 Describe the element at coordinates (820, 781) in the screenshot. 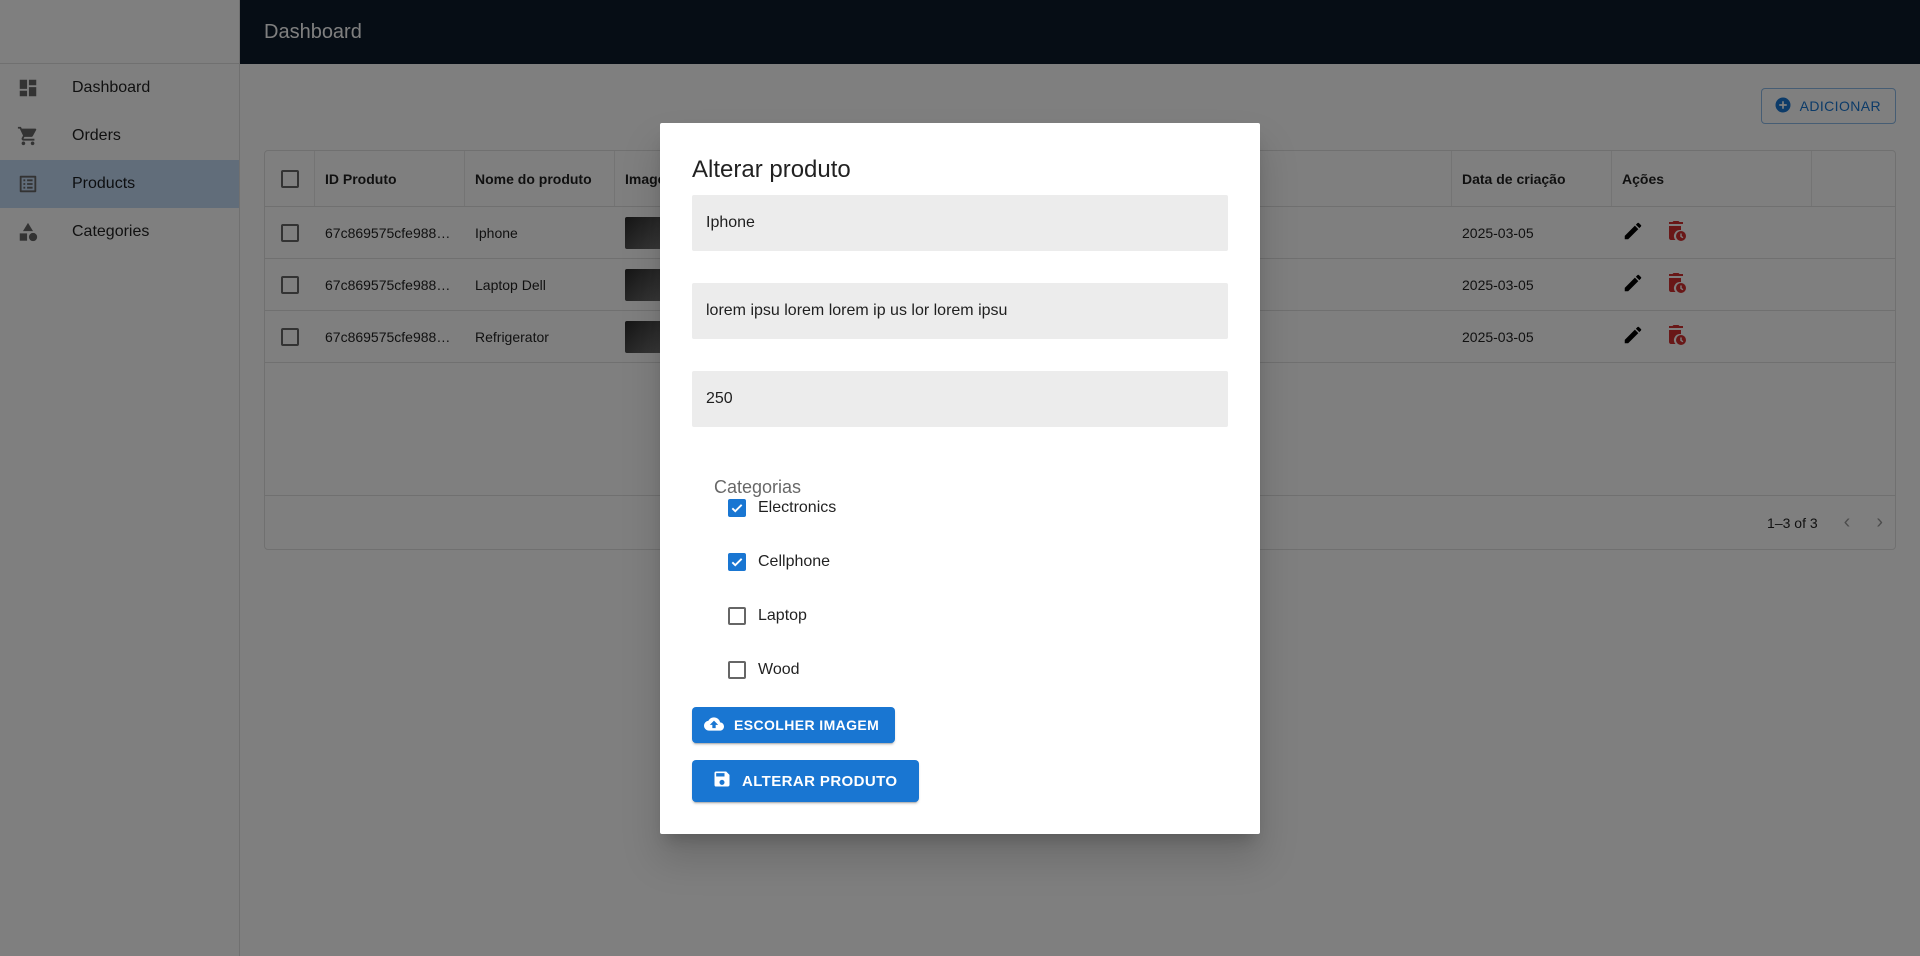

I see `update-product-label: ALTERAR PRODUTO` at that location.